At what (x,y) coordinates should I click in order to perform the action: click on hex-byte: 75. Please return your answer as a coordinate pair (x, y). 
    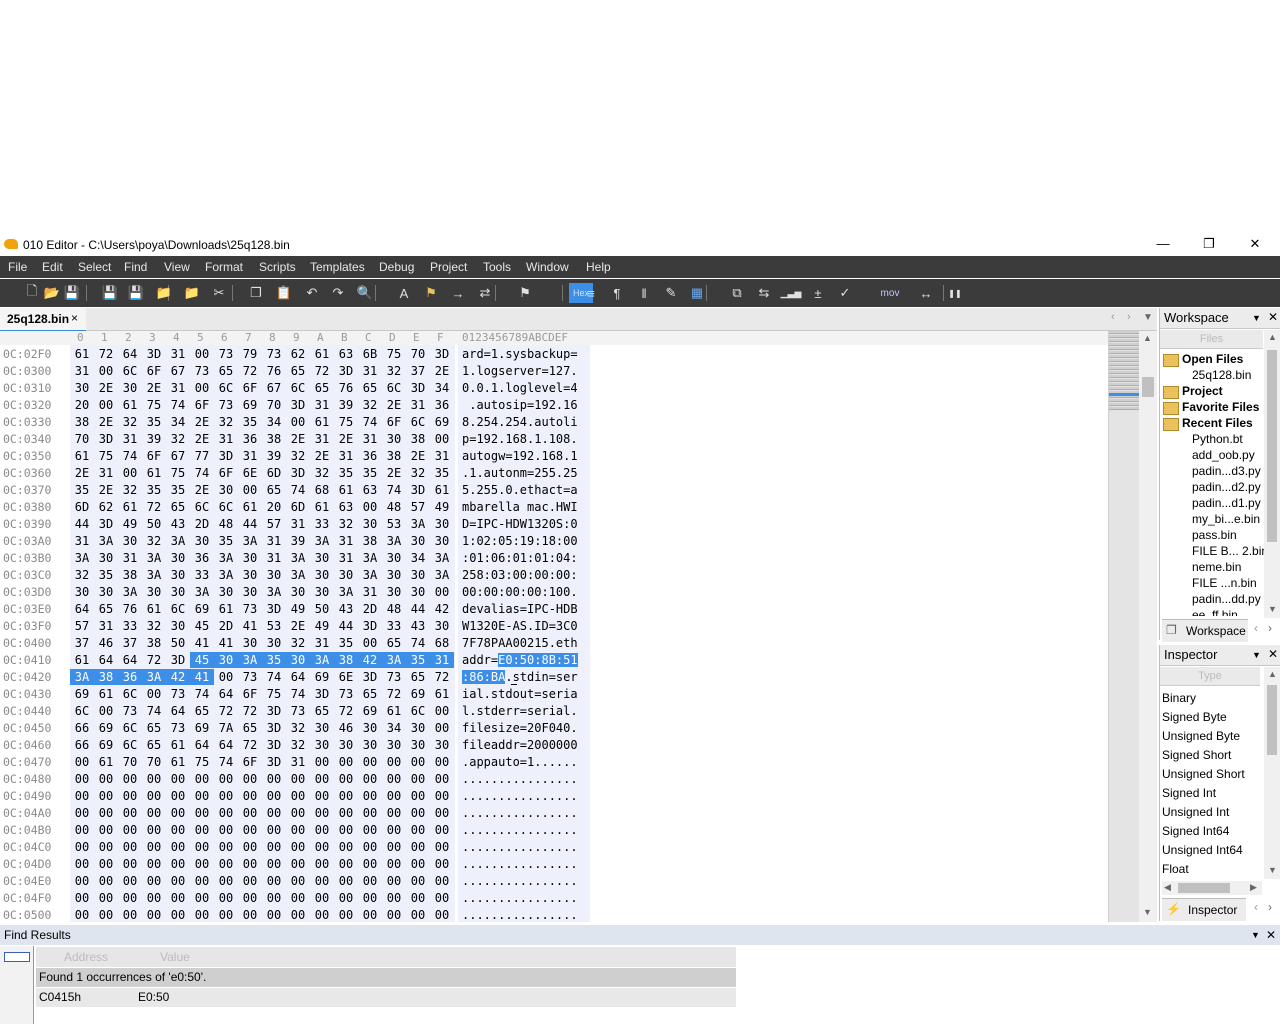
    Looking at the image, I should click on (178, 473).